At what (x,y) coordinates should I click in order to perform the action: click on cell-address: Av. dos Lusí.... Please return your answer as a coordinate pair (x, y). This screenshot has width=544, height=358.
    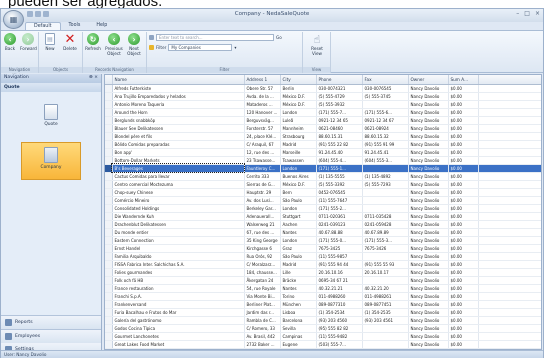
    Looking at the image, I should click on (262, 200).